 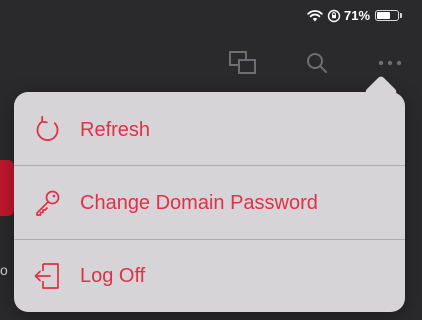 What do you see at coordinates (383, 15) in the screenshot?
I see `battery-fill` at bounding box center [383, 15].